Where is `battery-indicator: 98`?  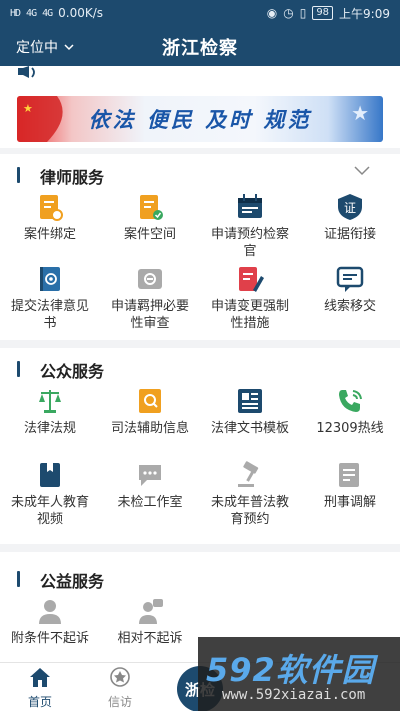 battery-indicator: 98 is located at coordinates (323, 13).